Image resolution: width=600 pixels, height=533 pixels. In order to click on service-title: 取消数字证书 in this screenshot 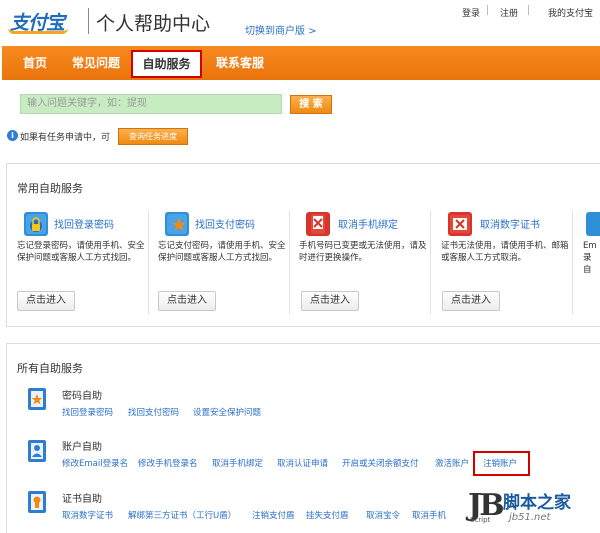, I will do `click(510, 223)`.